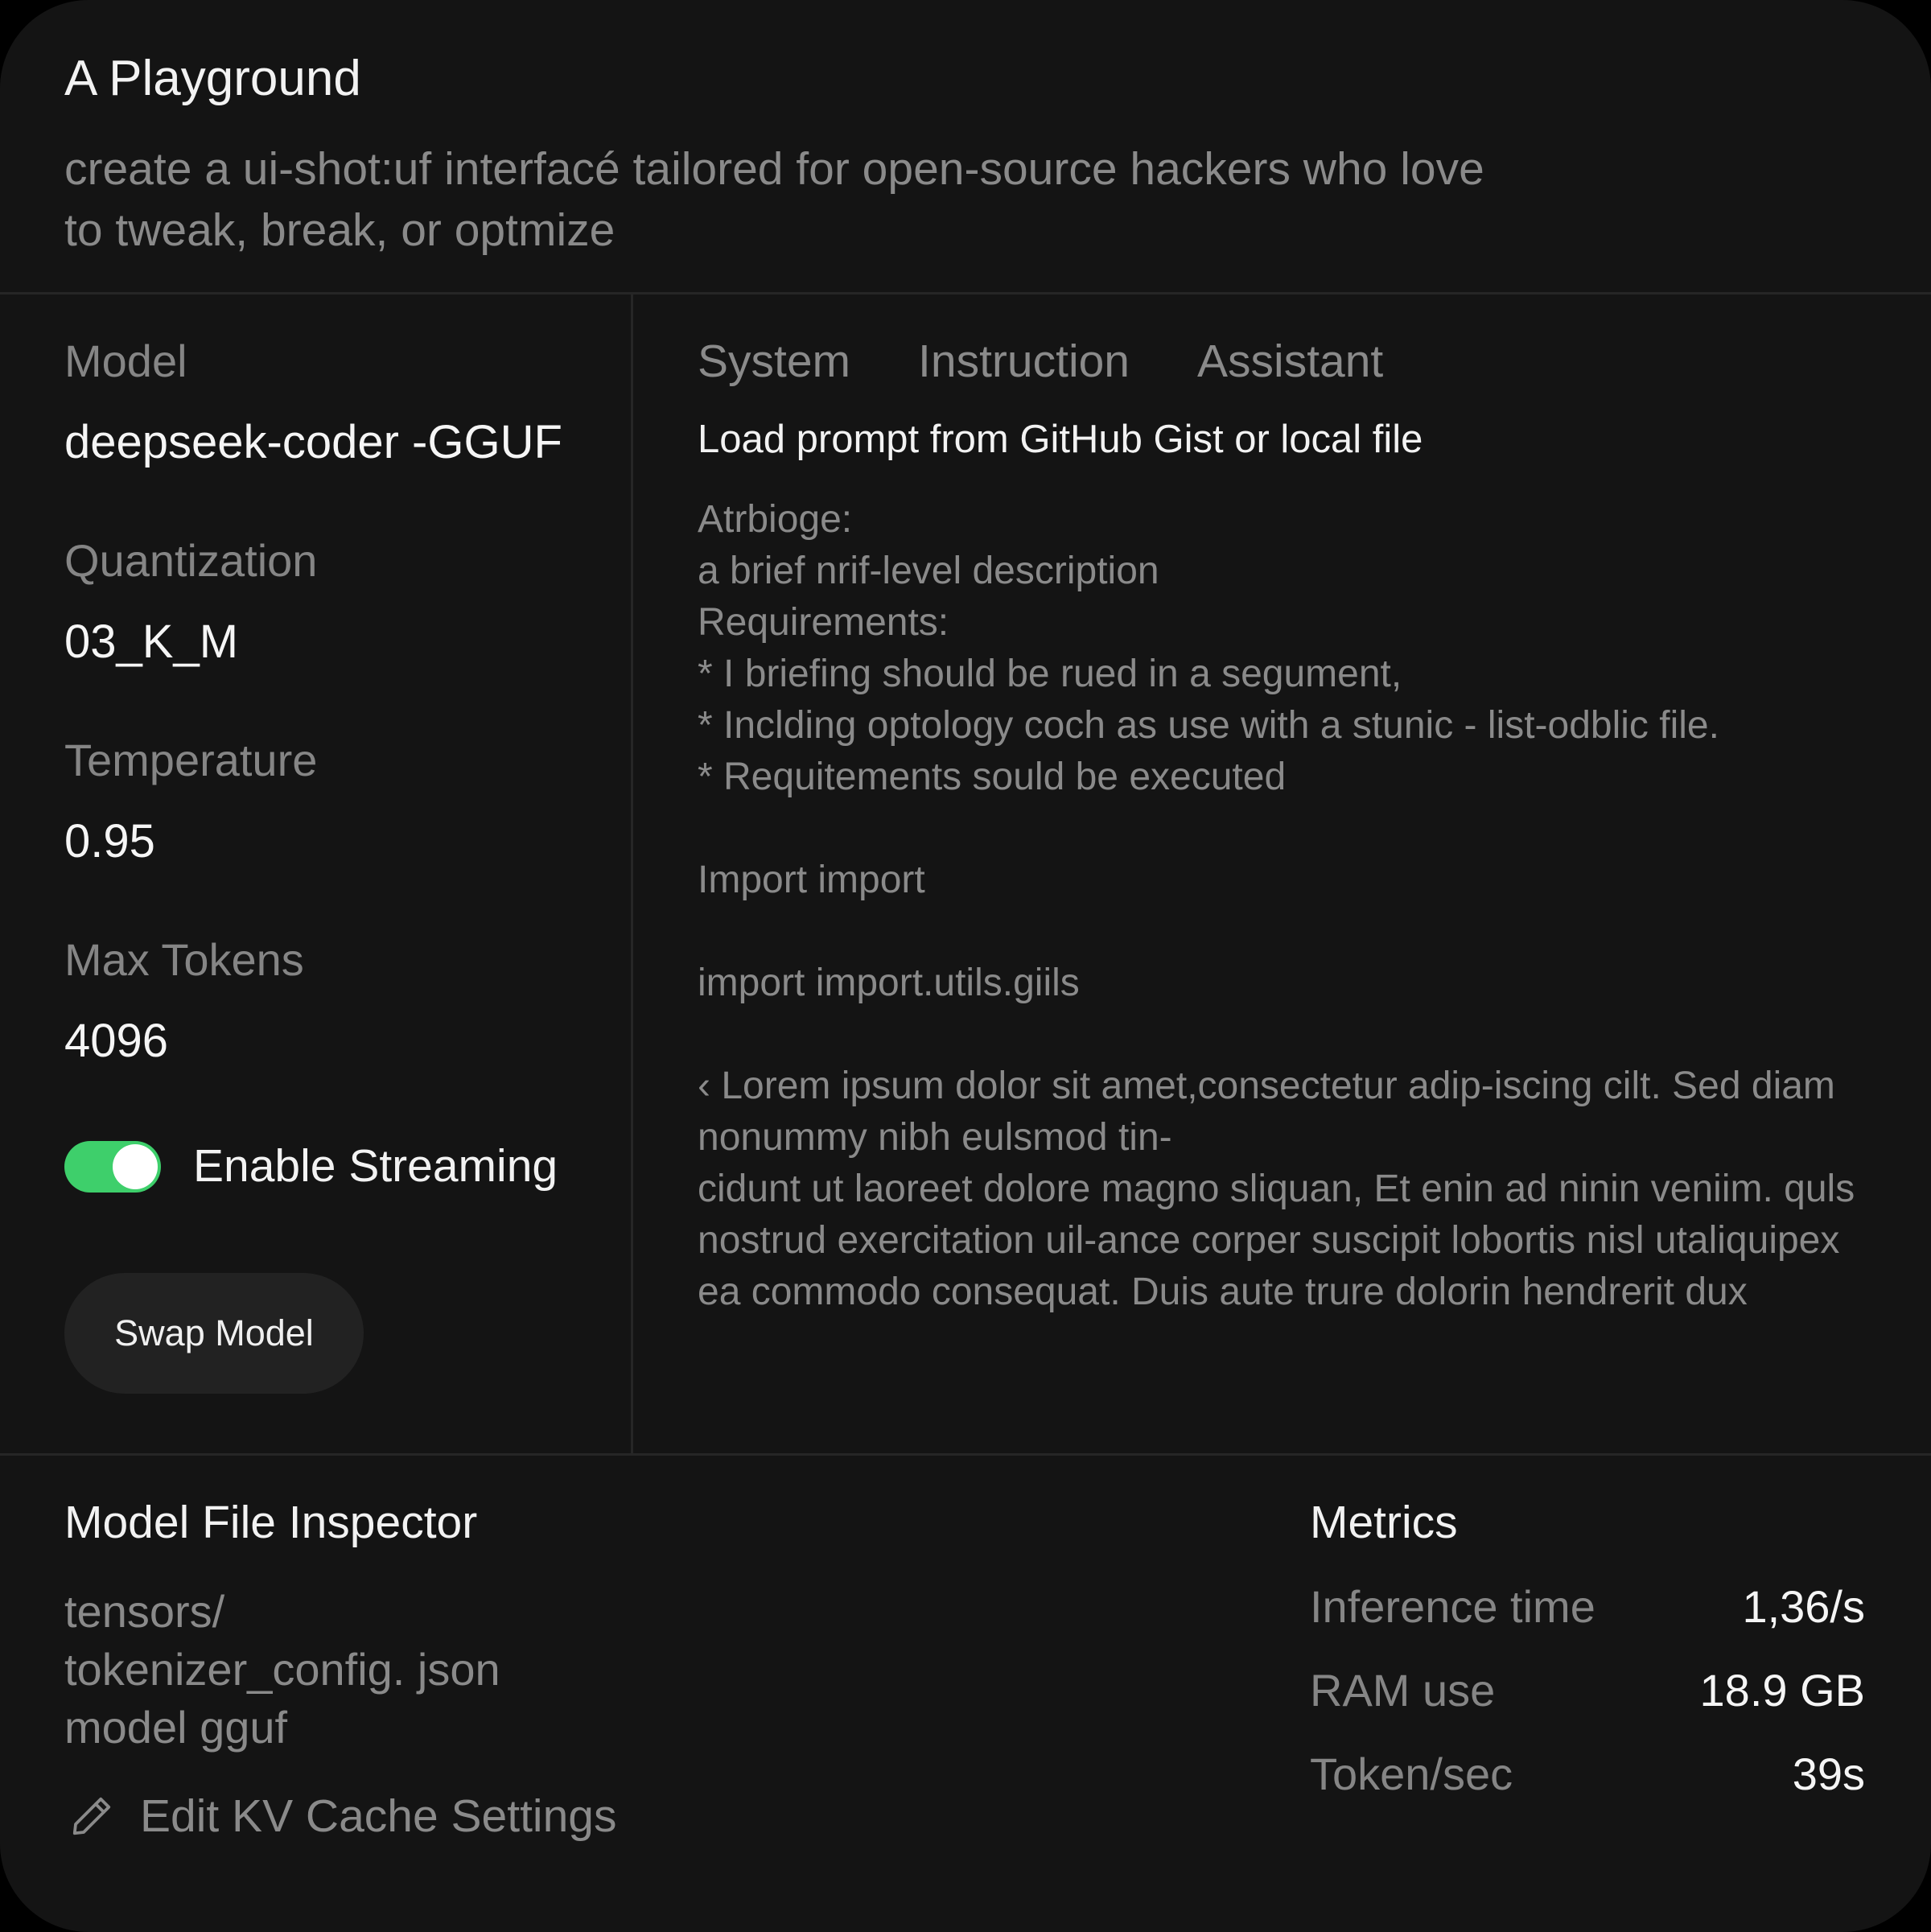 This screenshot has height=1932, width=1931. I want to click on prompt-line: a brief nrif-level description, so click(929, 571).